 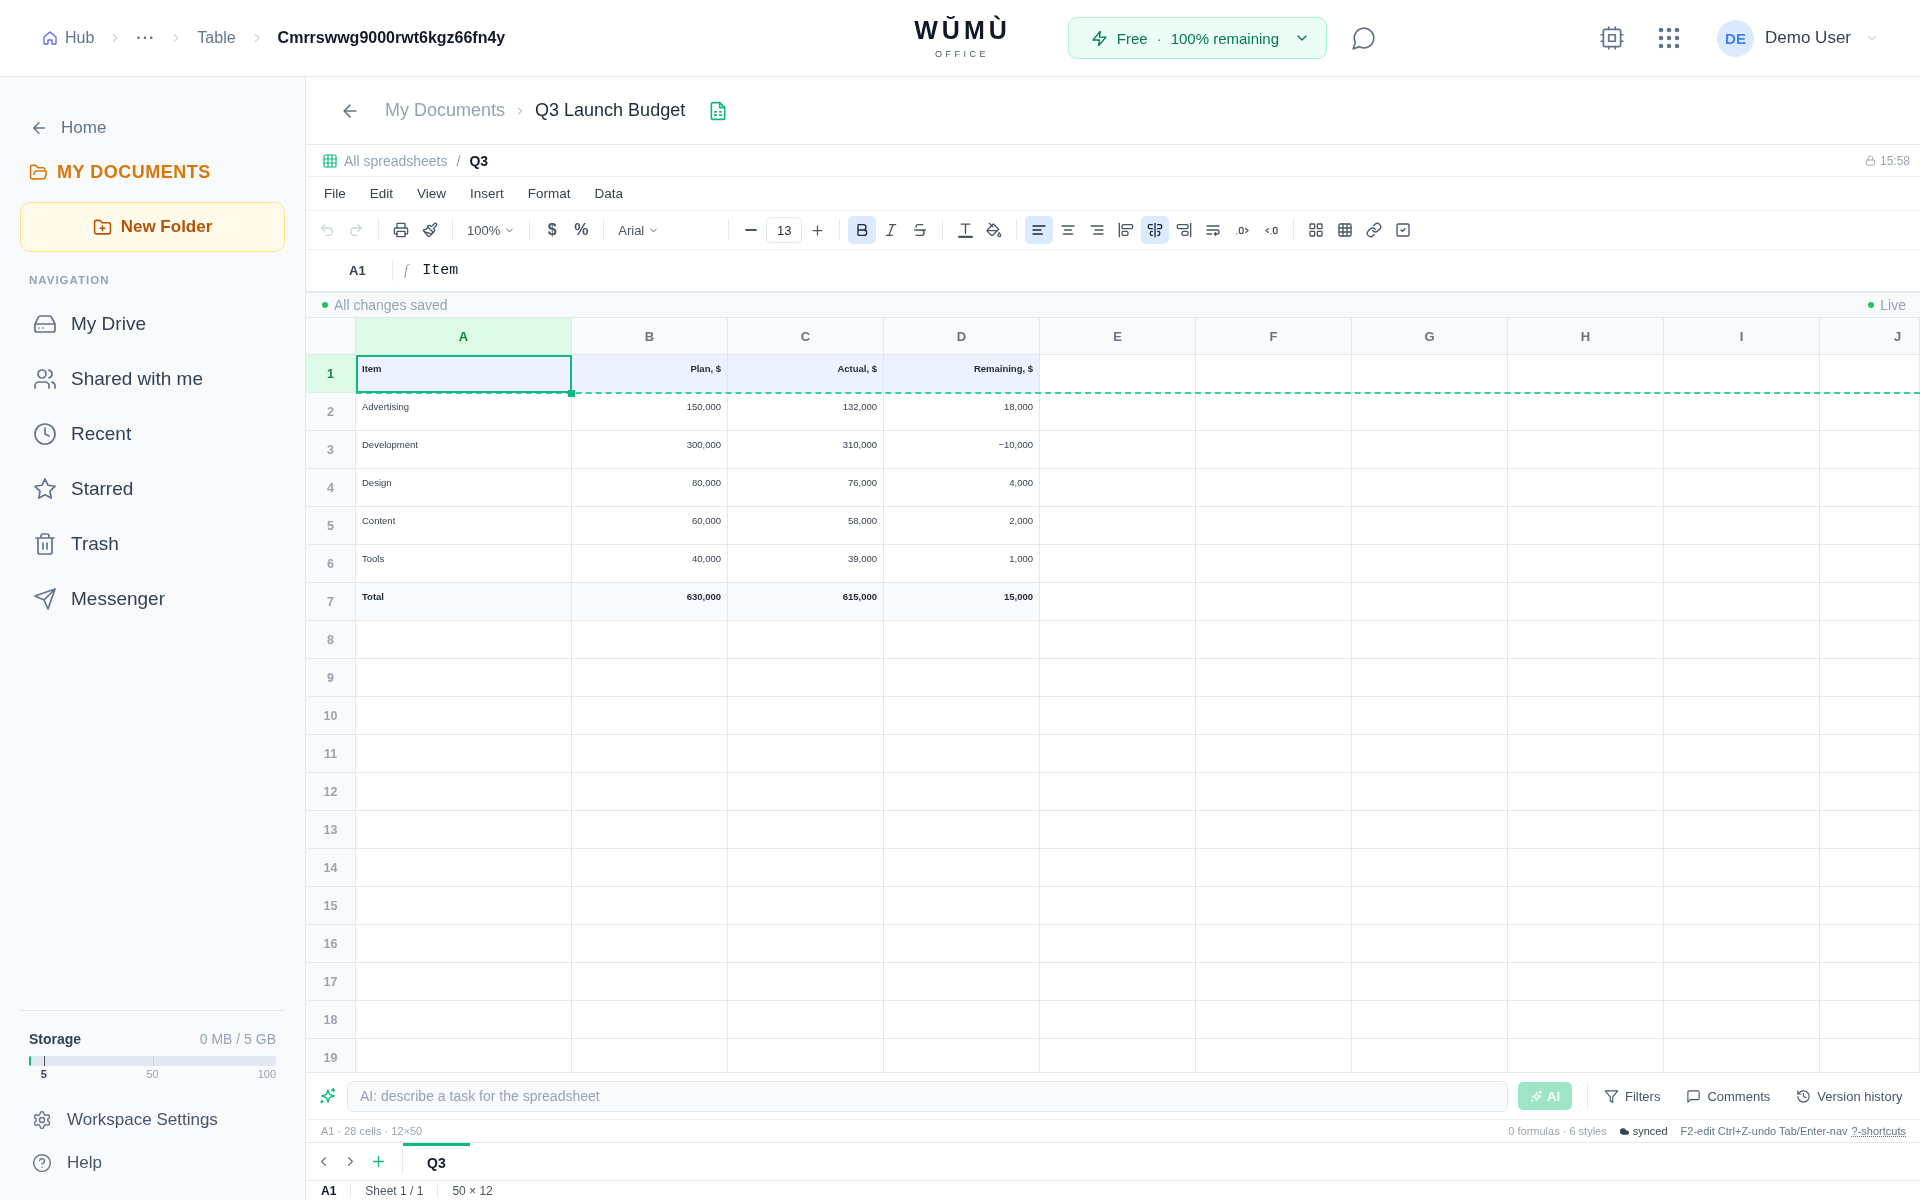 I want to click on comments-button: Comments, so click(x=1728, y=1096).